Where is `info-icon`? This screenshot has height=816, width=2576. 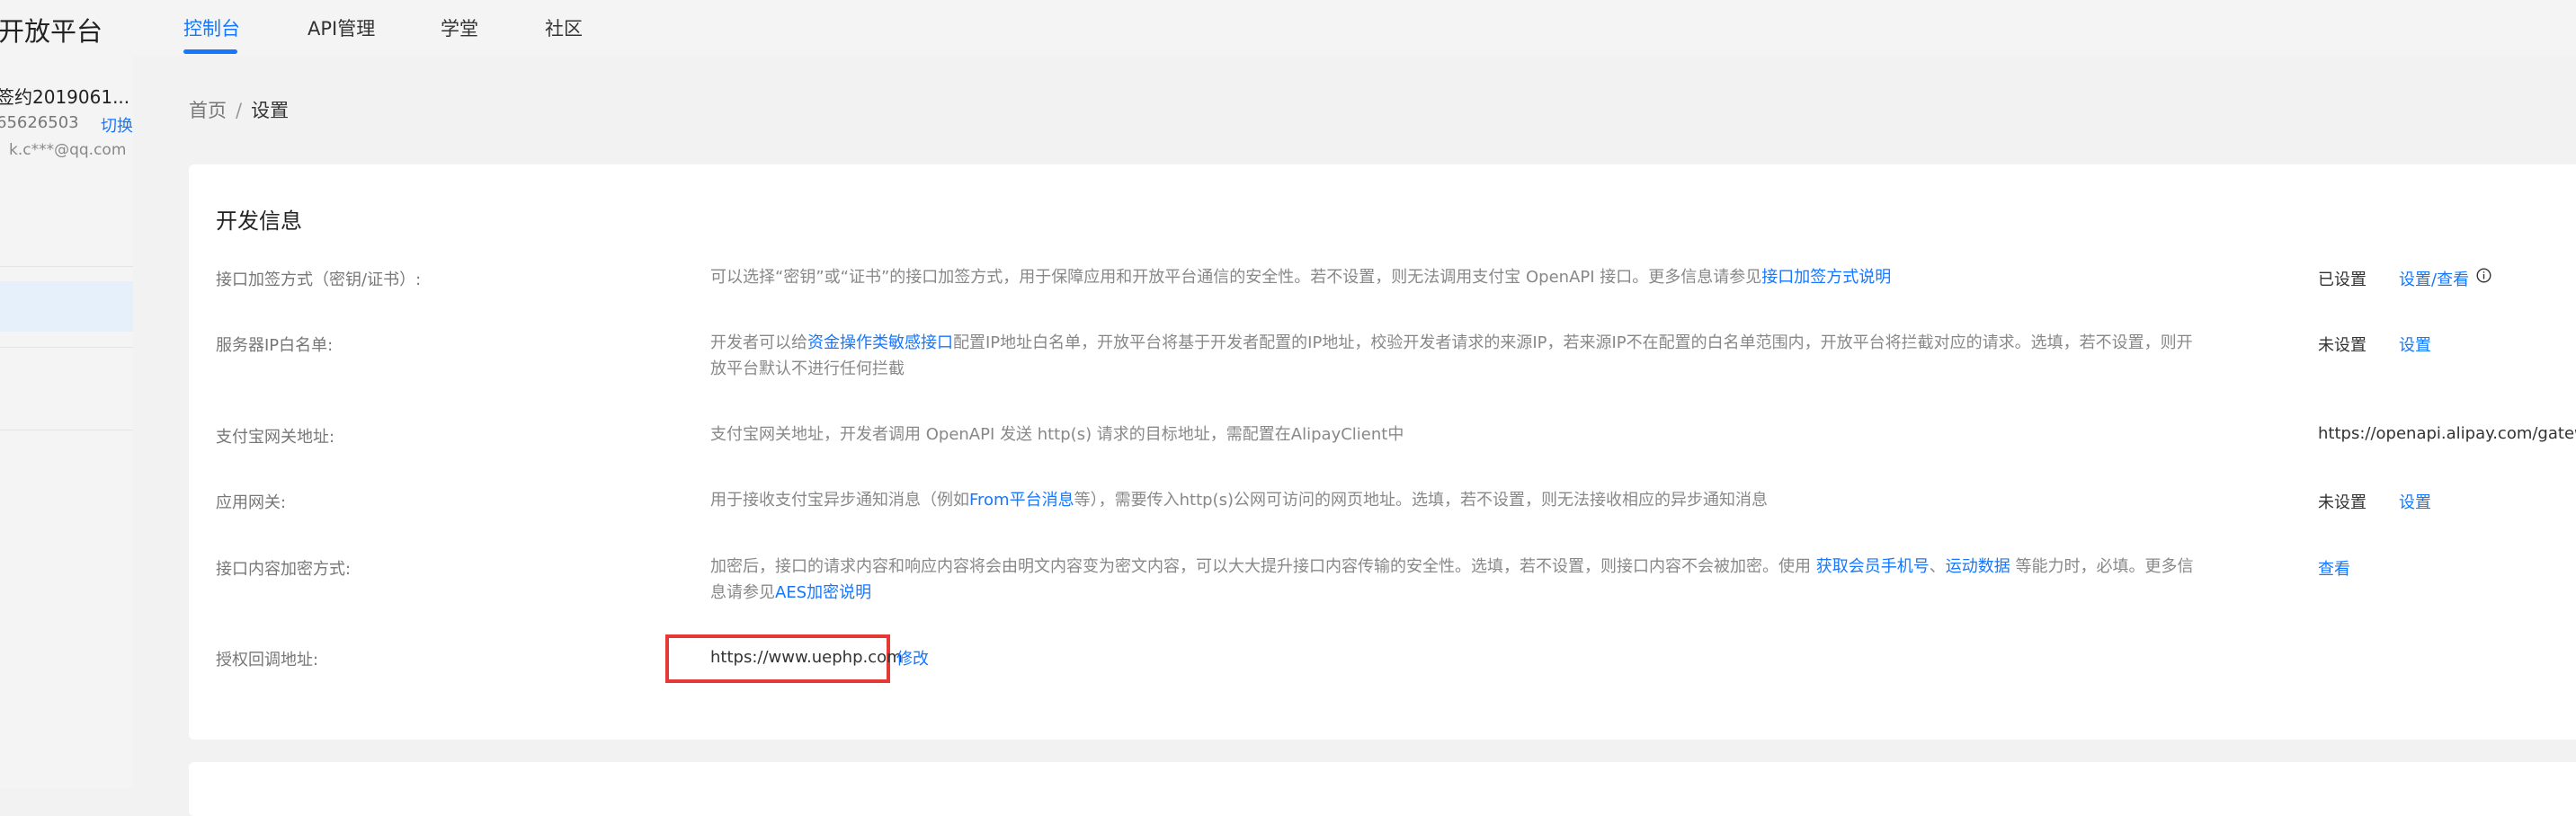 info-icon is located at coordinates (2484, 275).